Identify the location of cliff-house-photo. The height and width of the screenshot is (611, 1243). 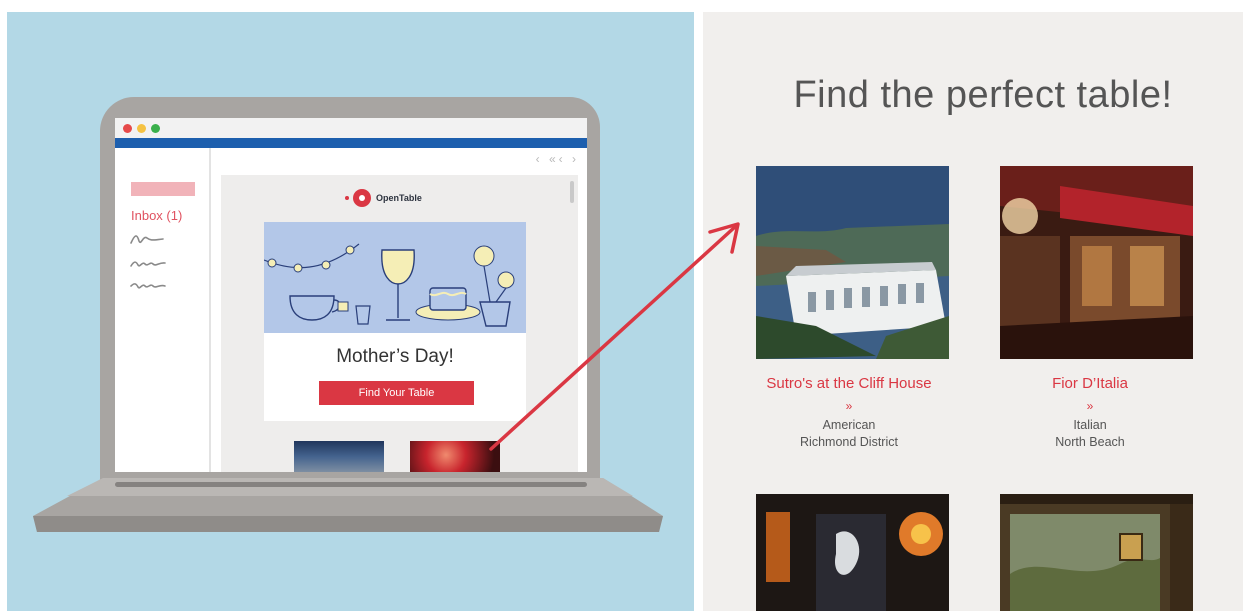
(852, 262).